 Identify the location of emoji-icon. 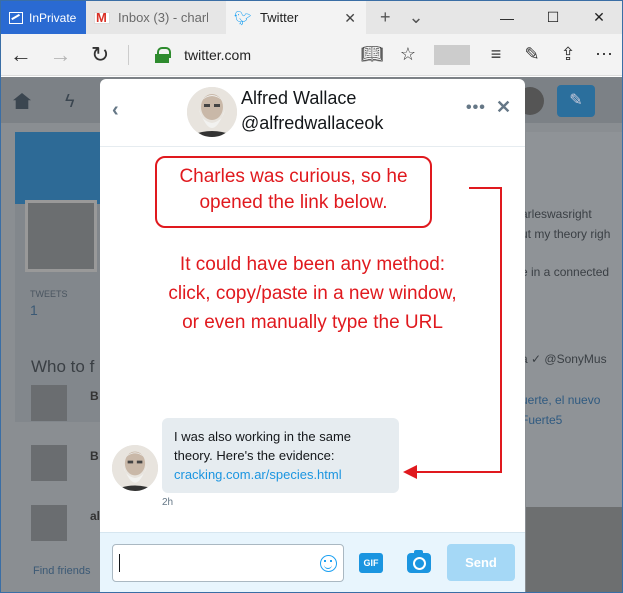
(328, 563).